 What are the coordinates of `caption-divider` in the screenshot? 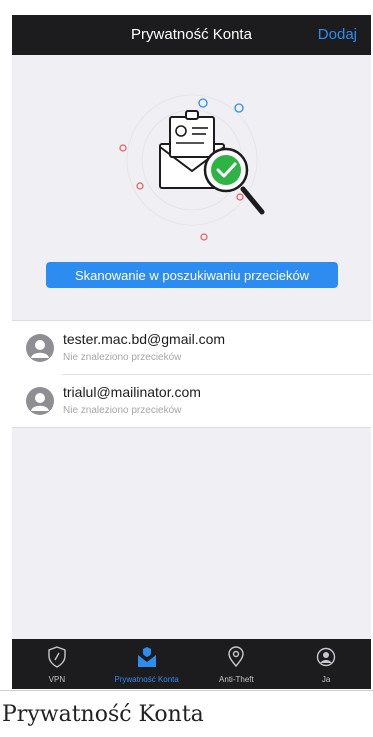 It's located at (186, 690).